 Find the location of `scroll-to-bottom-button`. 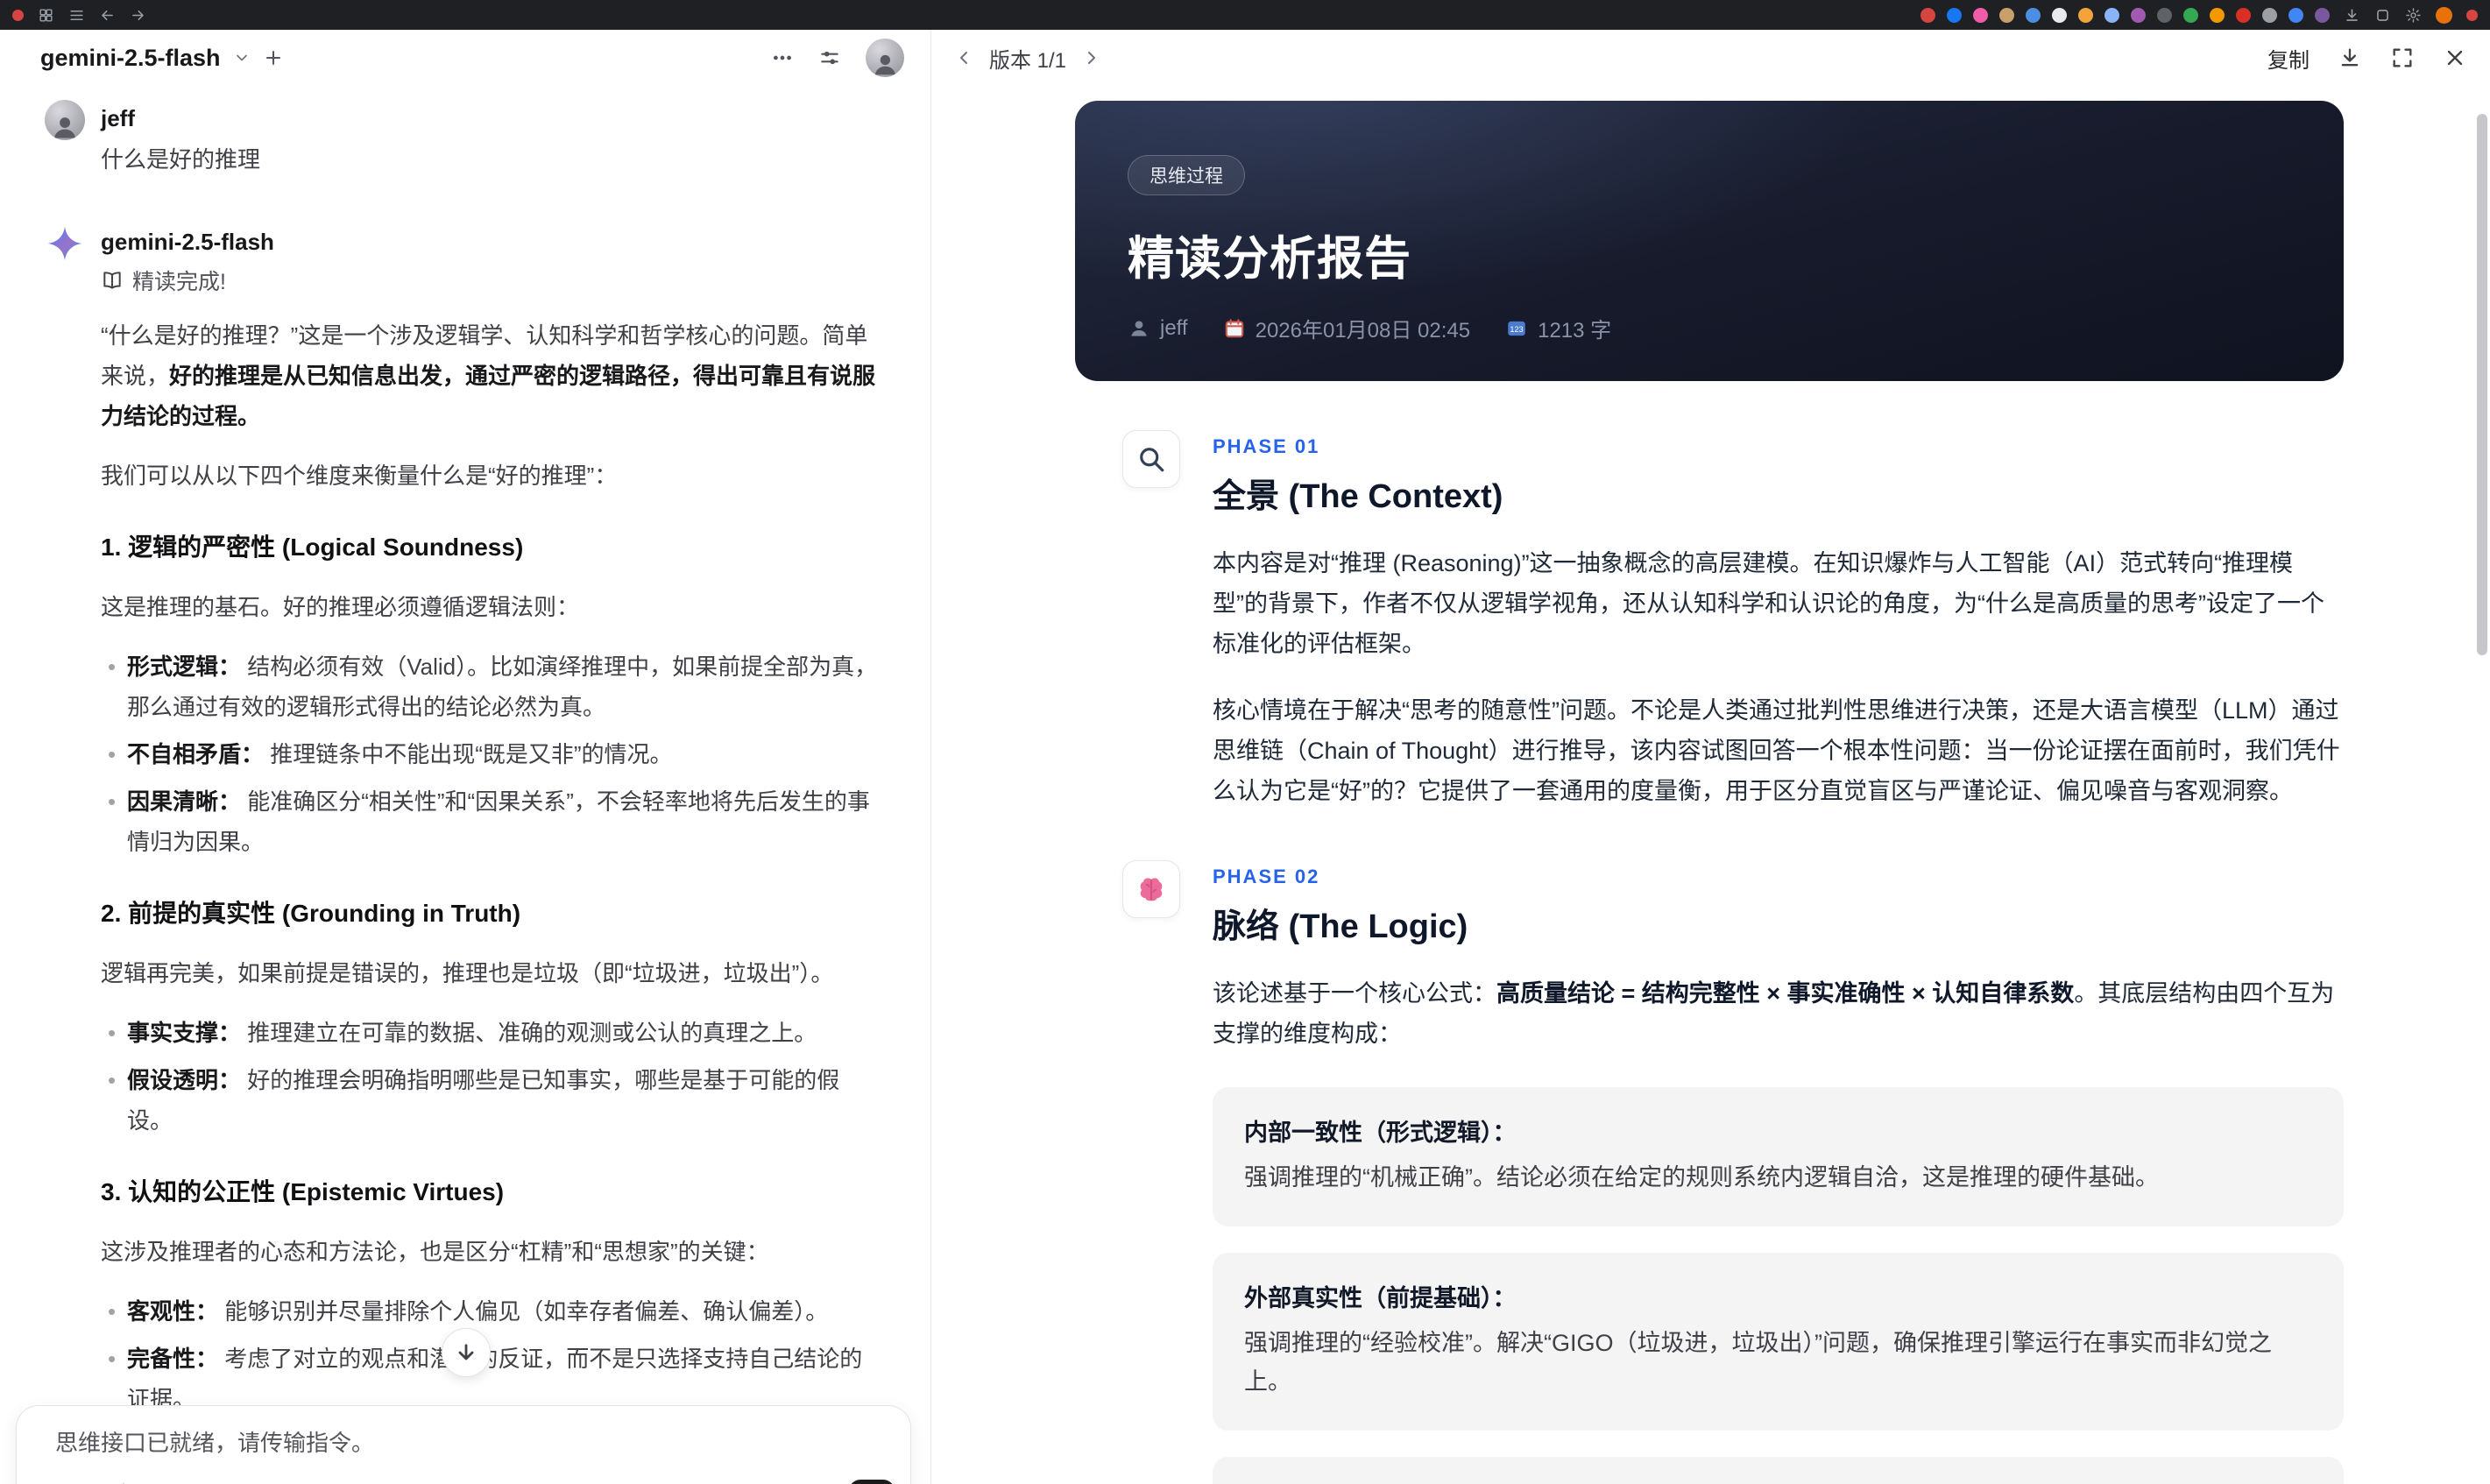

scroll-to-bottom-button is located at coordinates (467, 1353).